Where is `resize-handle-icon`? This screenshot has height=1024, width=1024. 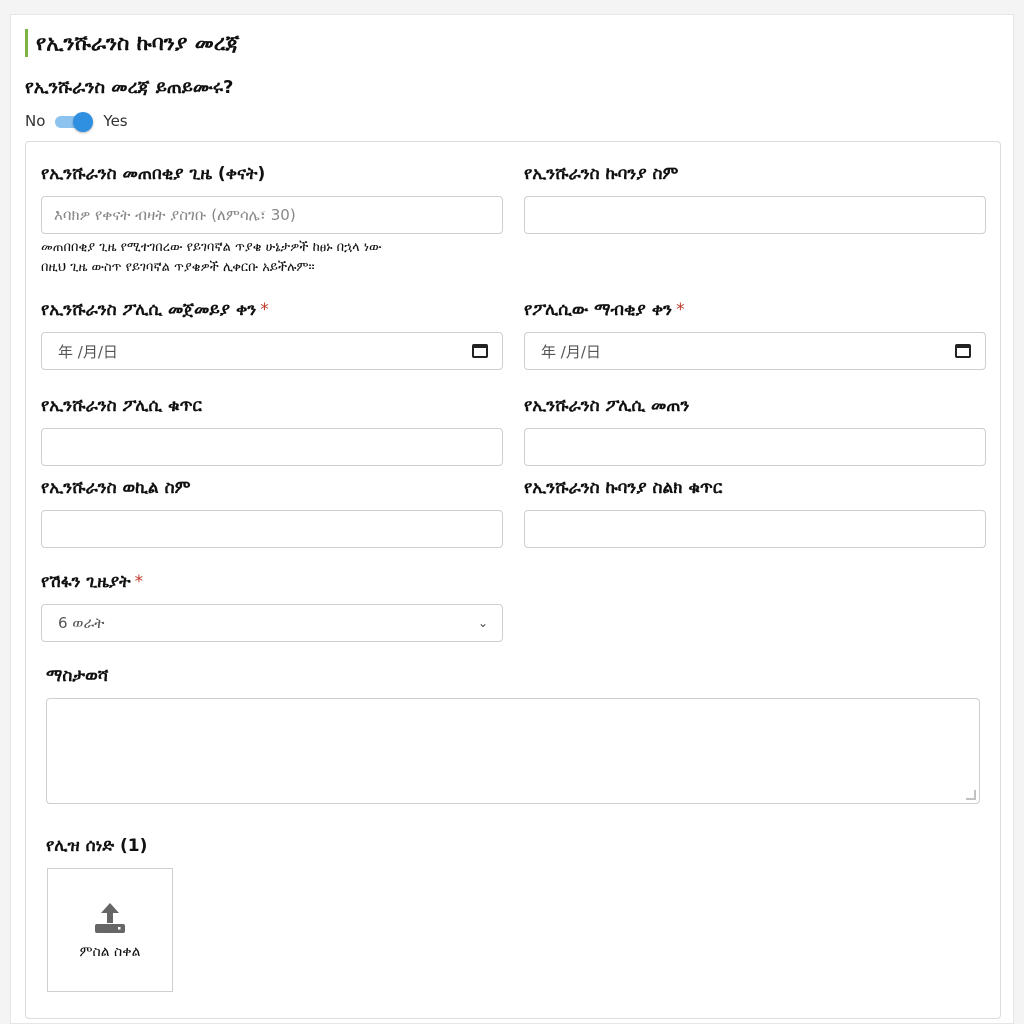 resize-handle-icon is located at coordinates (971, 795).